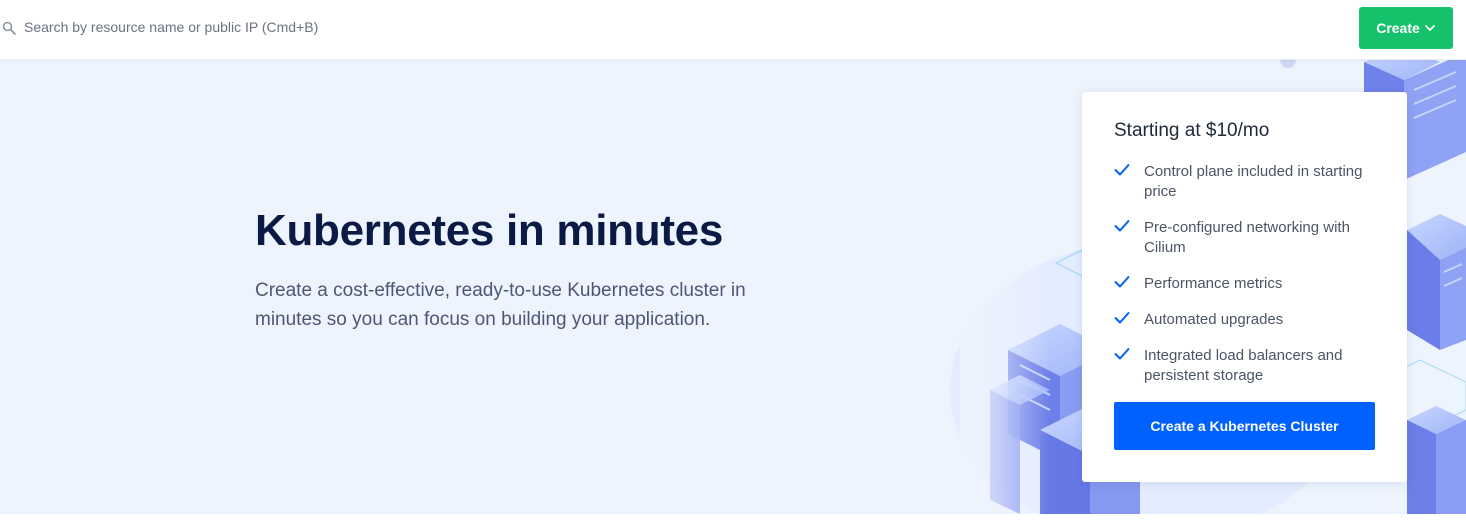  I want to click on feature-text: Pre-configured networking with Cilium, so click(1247, 237).